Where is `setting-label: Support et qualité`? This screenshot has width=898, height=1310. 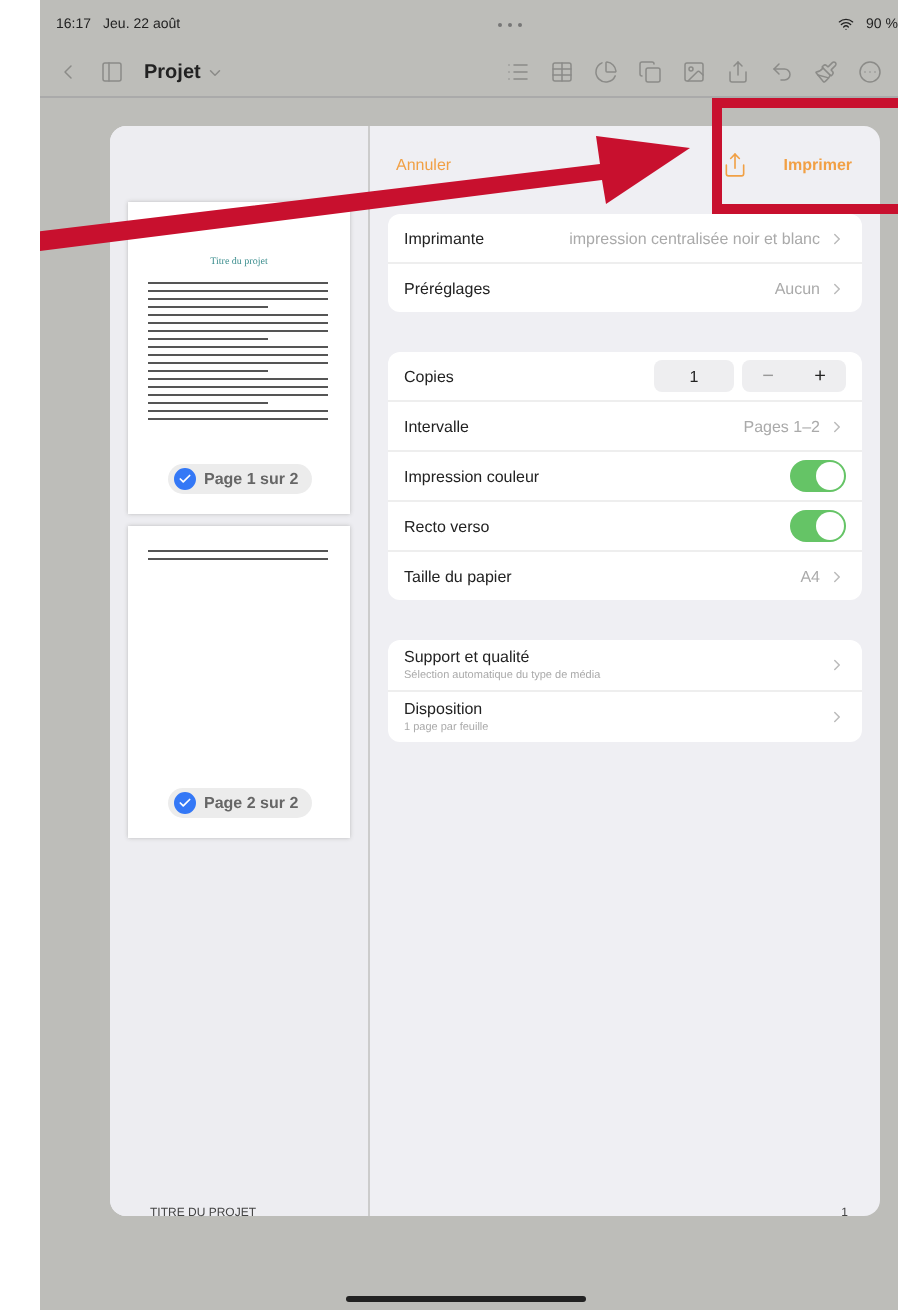
setting-label: Support et qualité is located at coordinates (468, 657).